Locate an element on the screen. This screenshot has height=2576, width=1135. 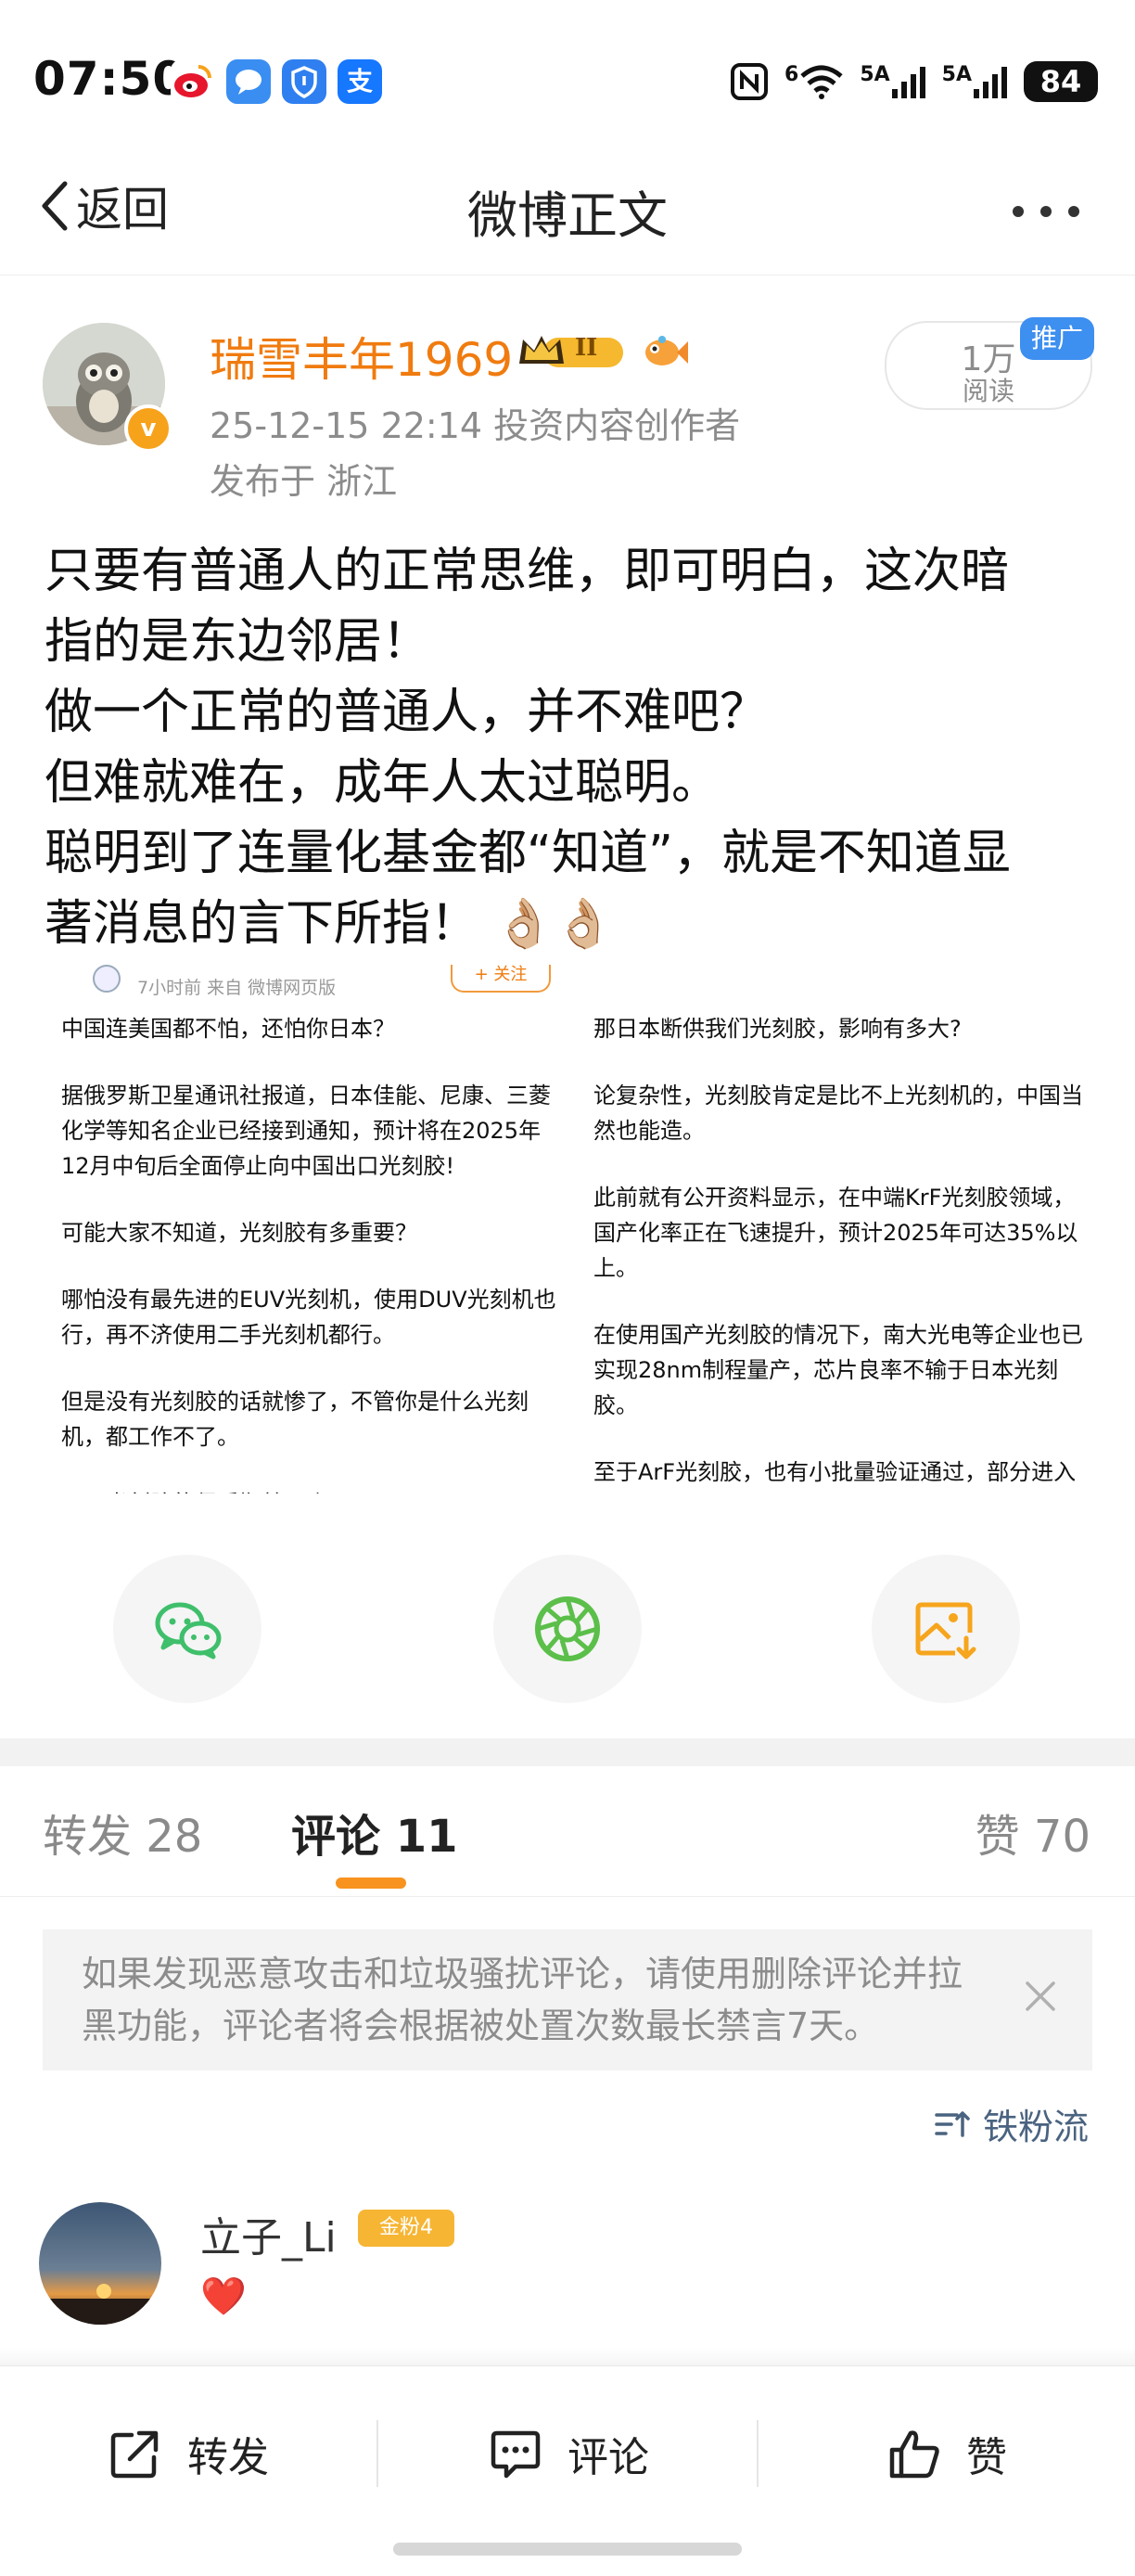
network-label-1: 5A is located at coordinates (875, 74).